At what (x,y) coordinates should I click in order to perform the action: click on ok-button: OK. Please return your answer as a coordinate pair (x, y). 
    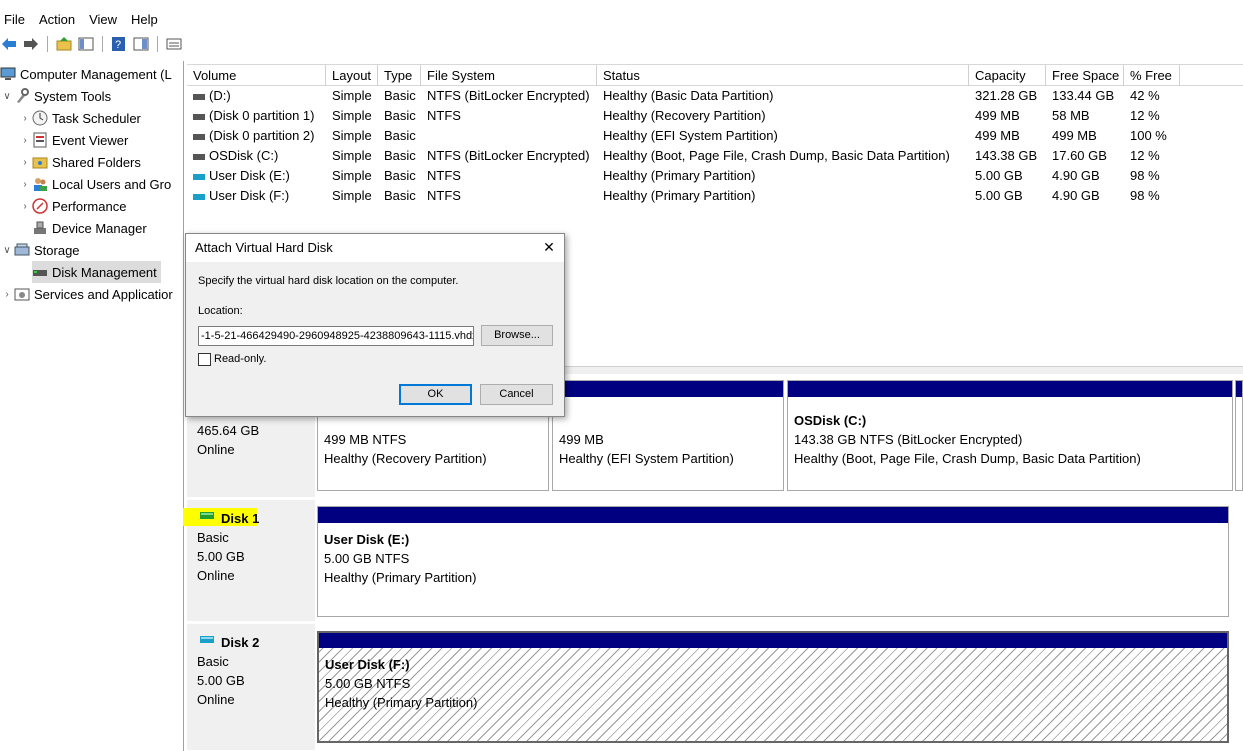
    Looking at the image, I should click on (435, 394).